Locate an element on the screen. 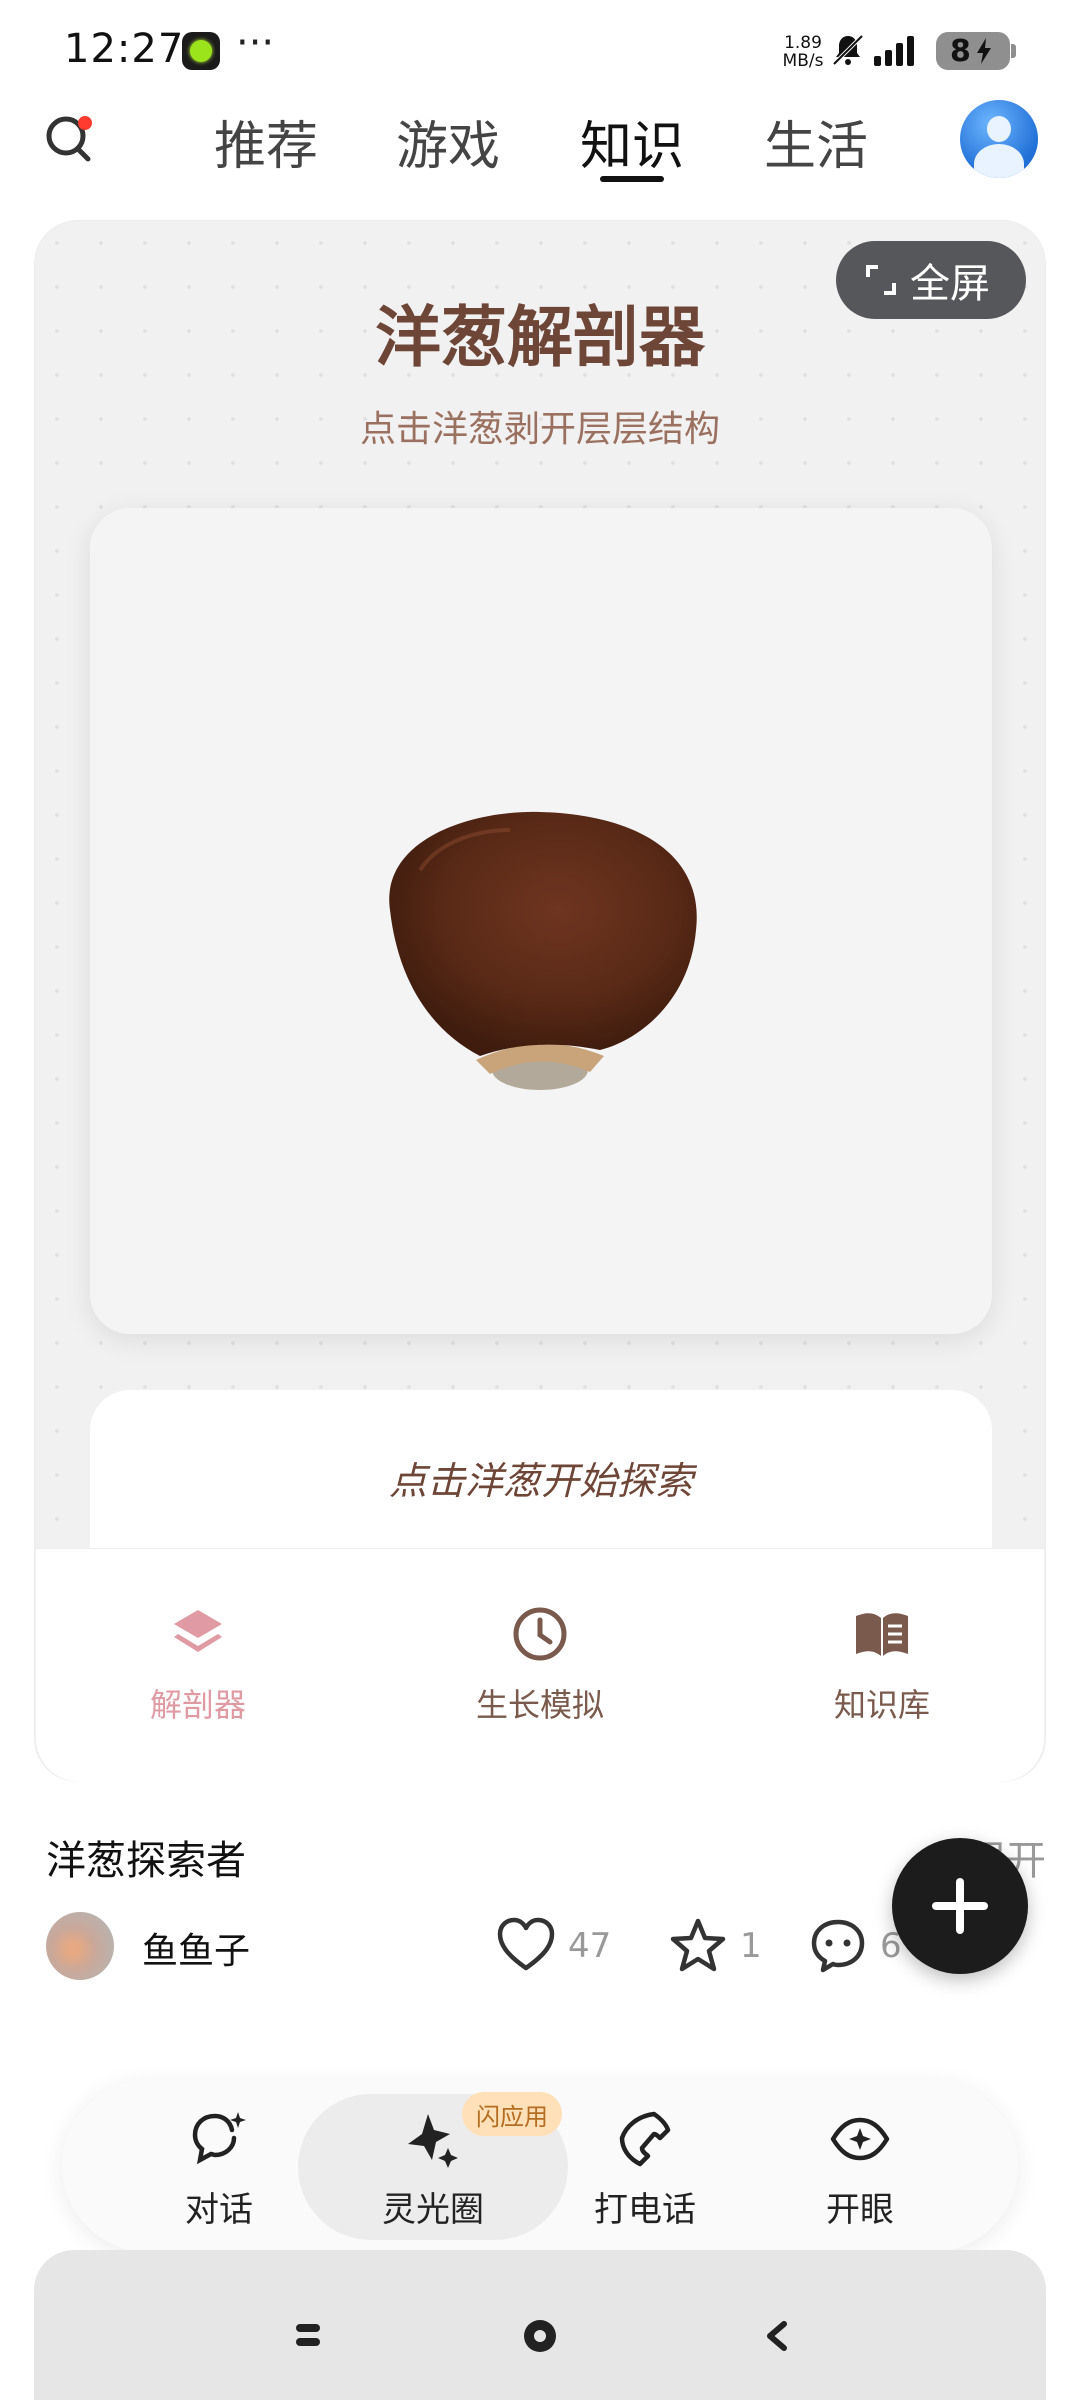  network-speed: 1.89 MB/s is located at coordinates (803, 52).